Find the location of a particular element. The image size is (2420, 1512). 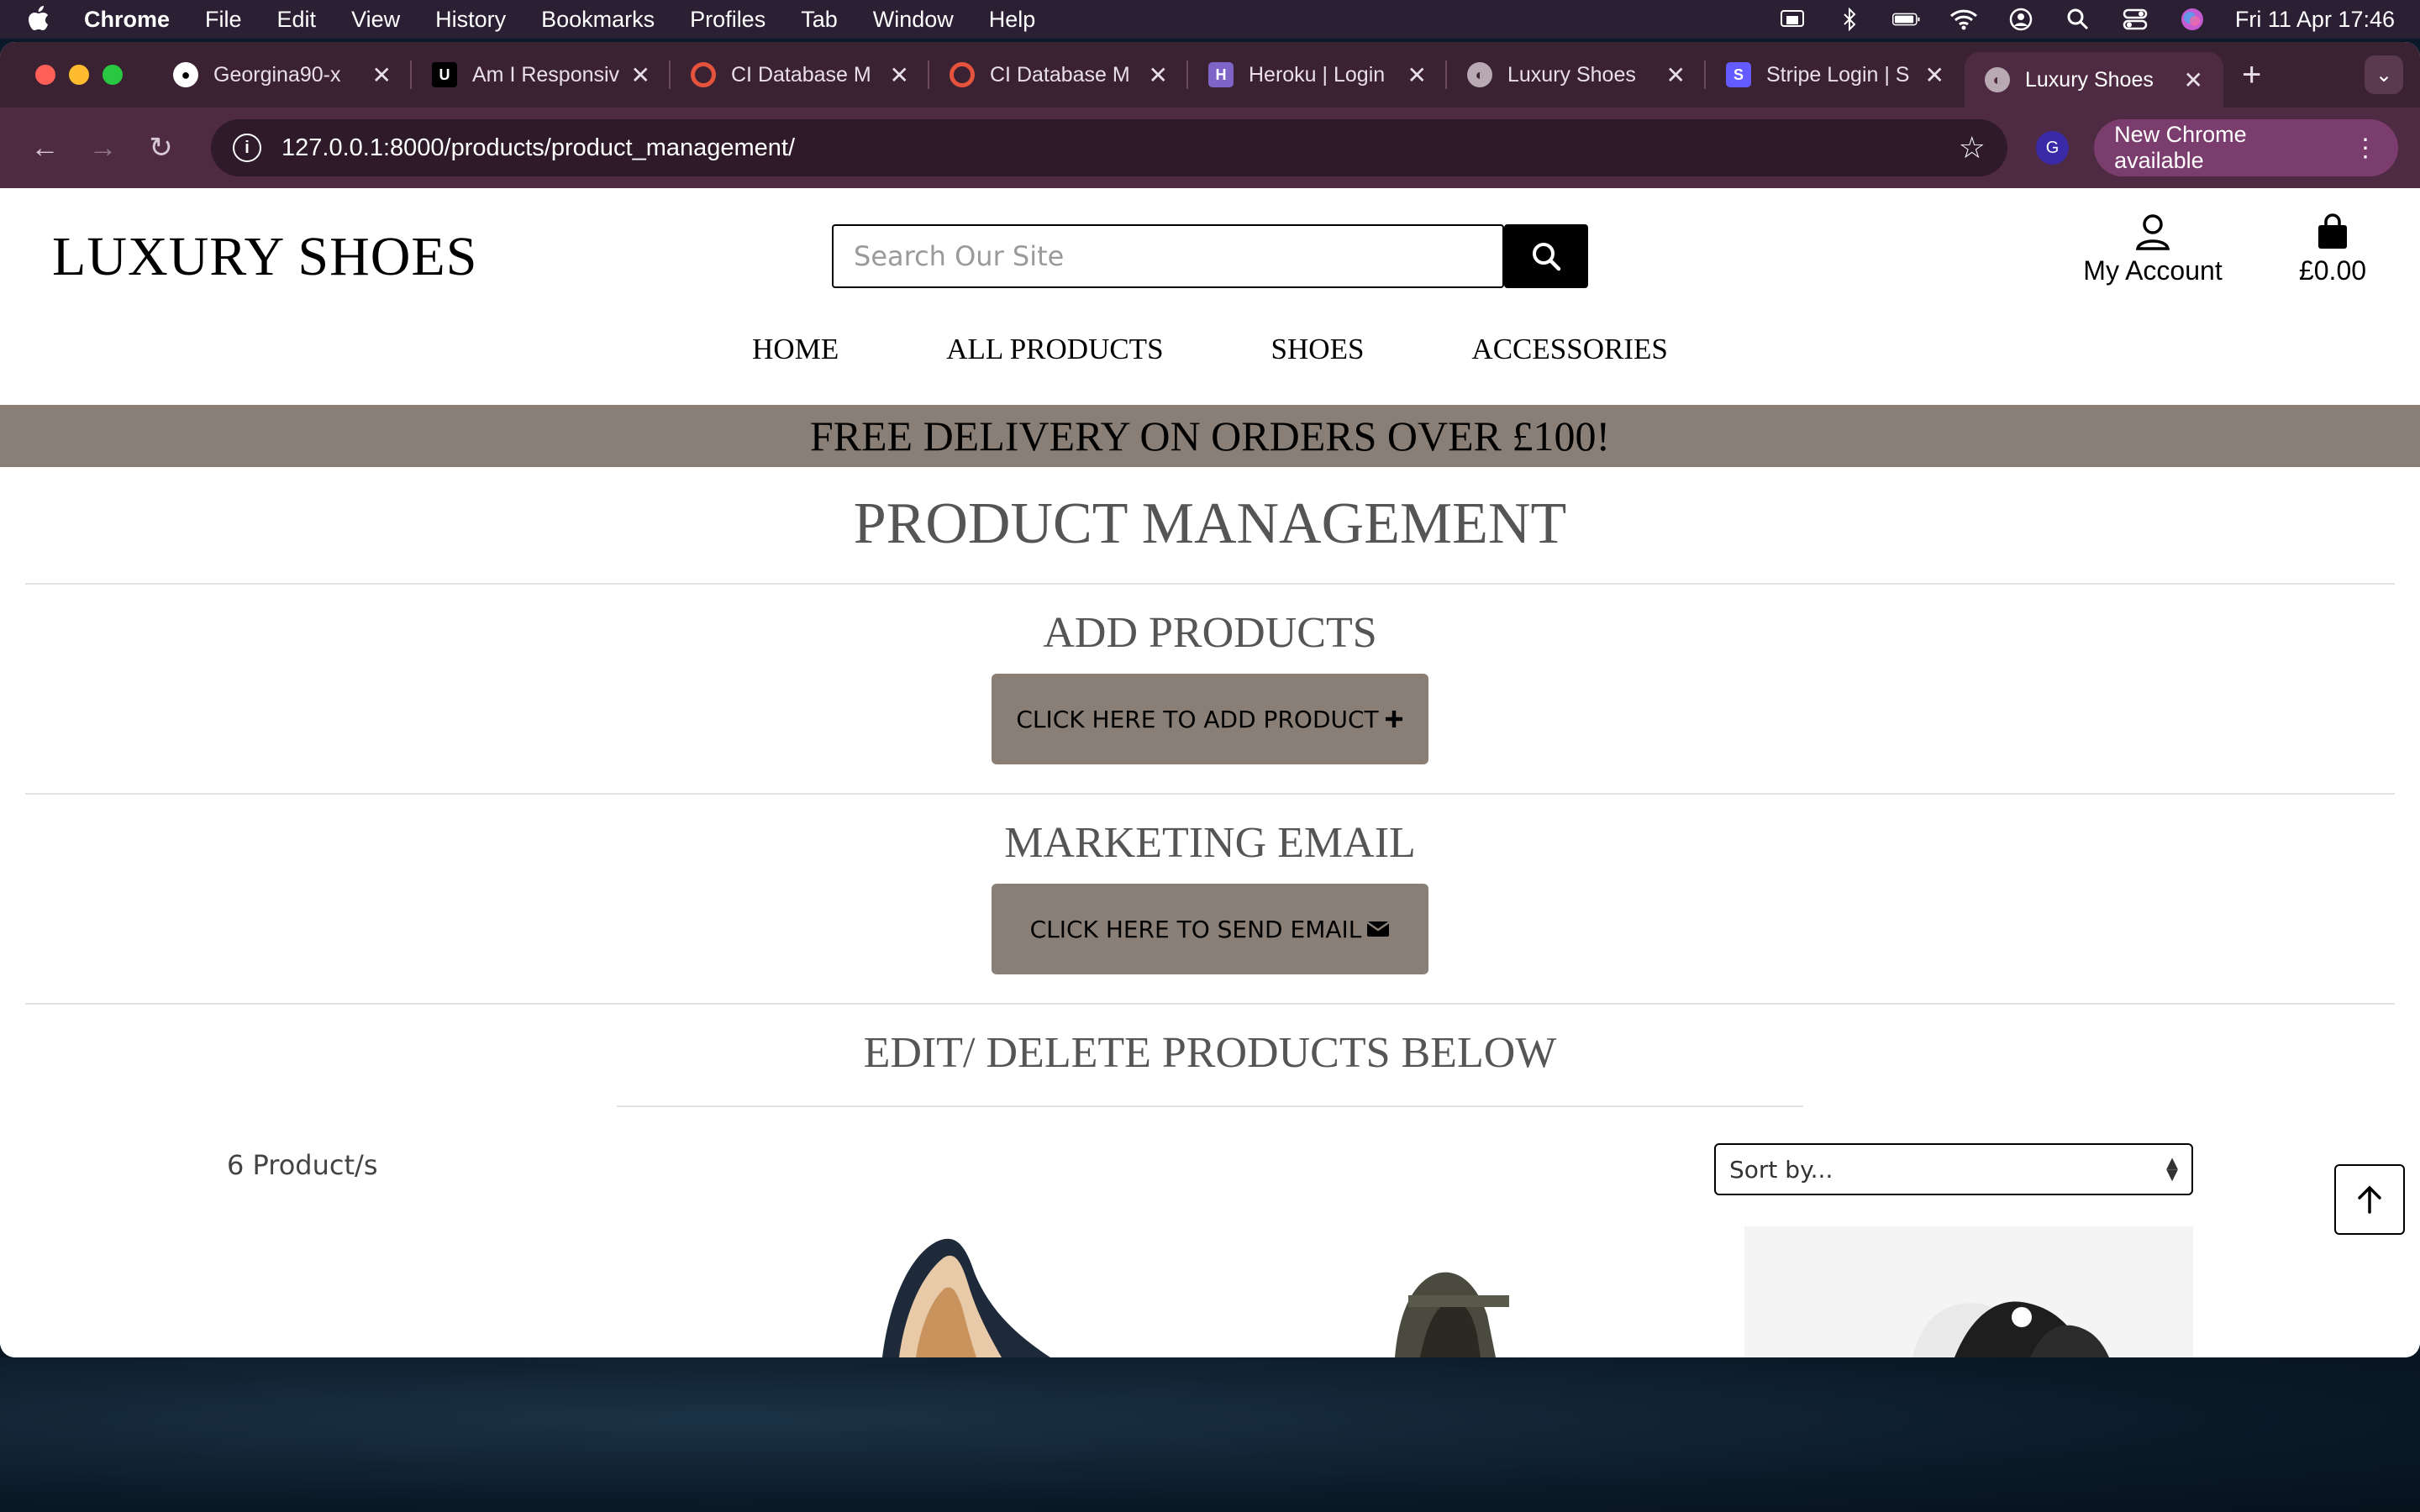

back-to-top-button is located at coordinates (2369, 1199).